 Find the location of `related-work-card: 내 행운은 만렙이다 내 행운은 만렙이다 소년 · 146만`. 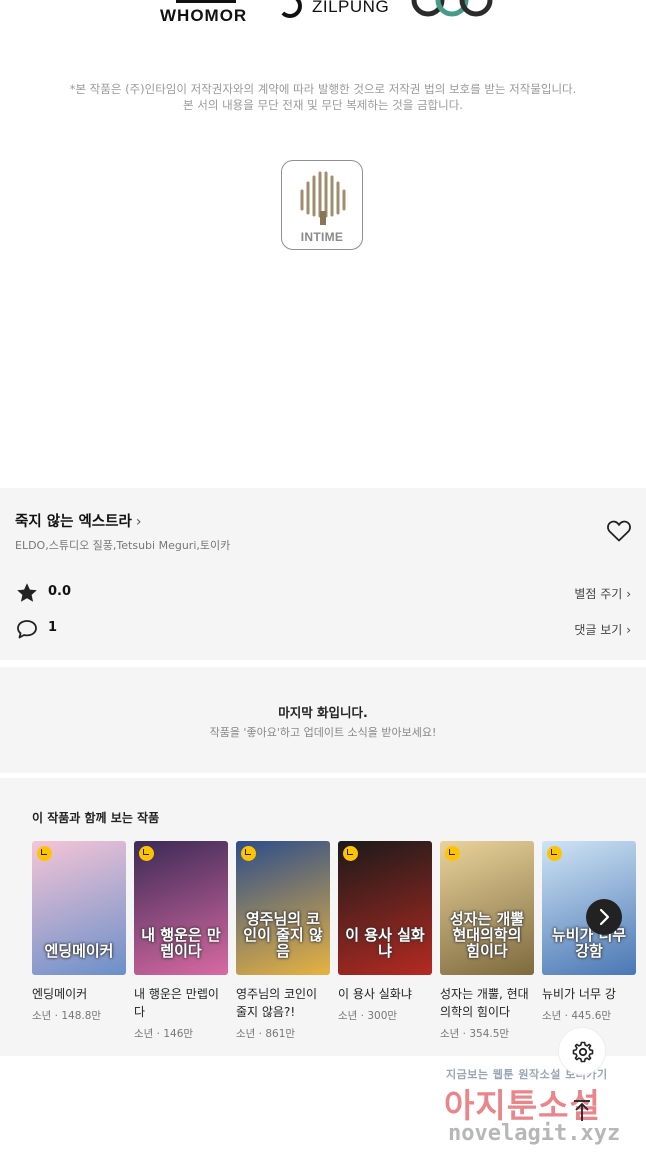

related-work-card: 내 행운은 만렙이다 내 행운은 만렙이다 소년 · 146만 is located at coordinates (181, 941).